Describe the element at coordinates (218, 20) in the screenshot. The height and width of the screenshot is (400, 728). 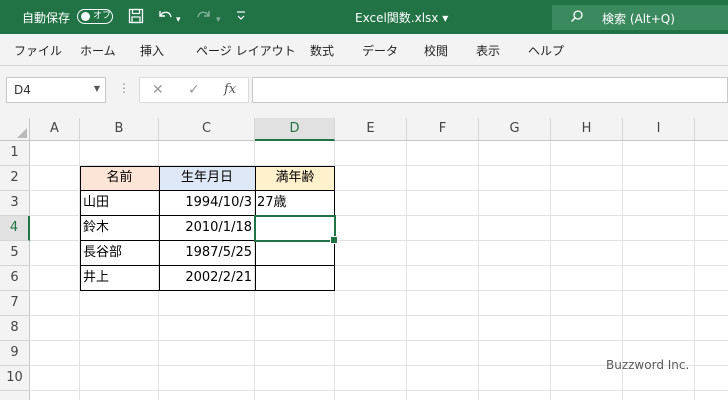
I see `redo-dropdown-icon: ▾` at that location.